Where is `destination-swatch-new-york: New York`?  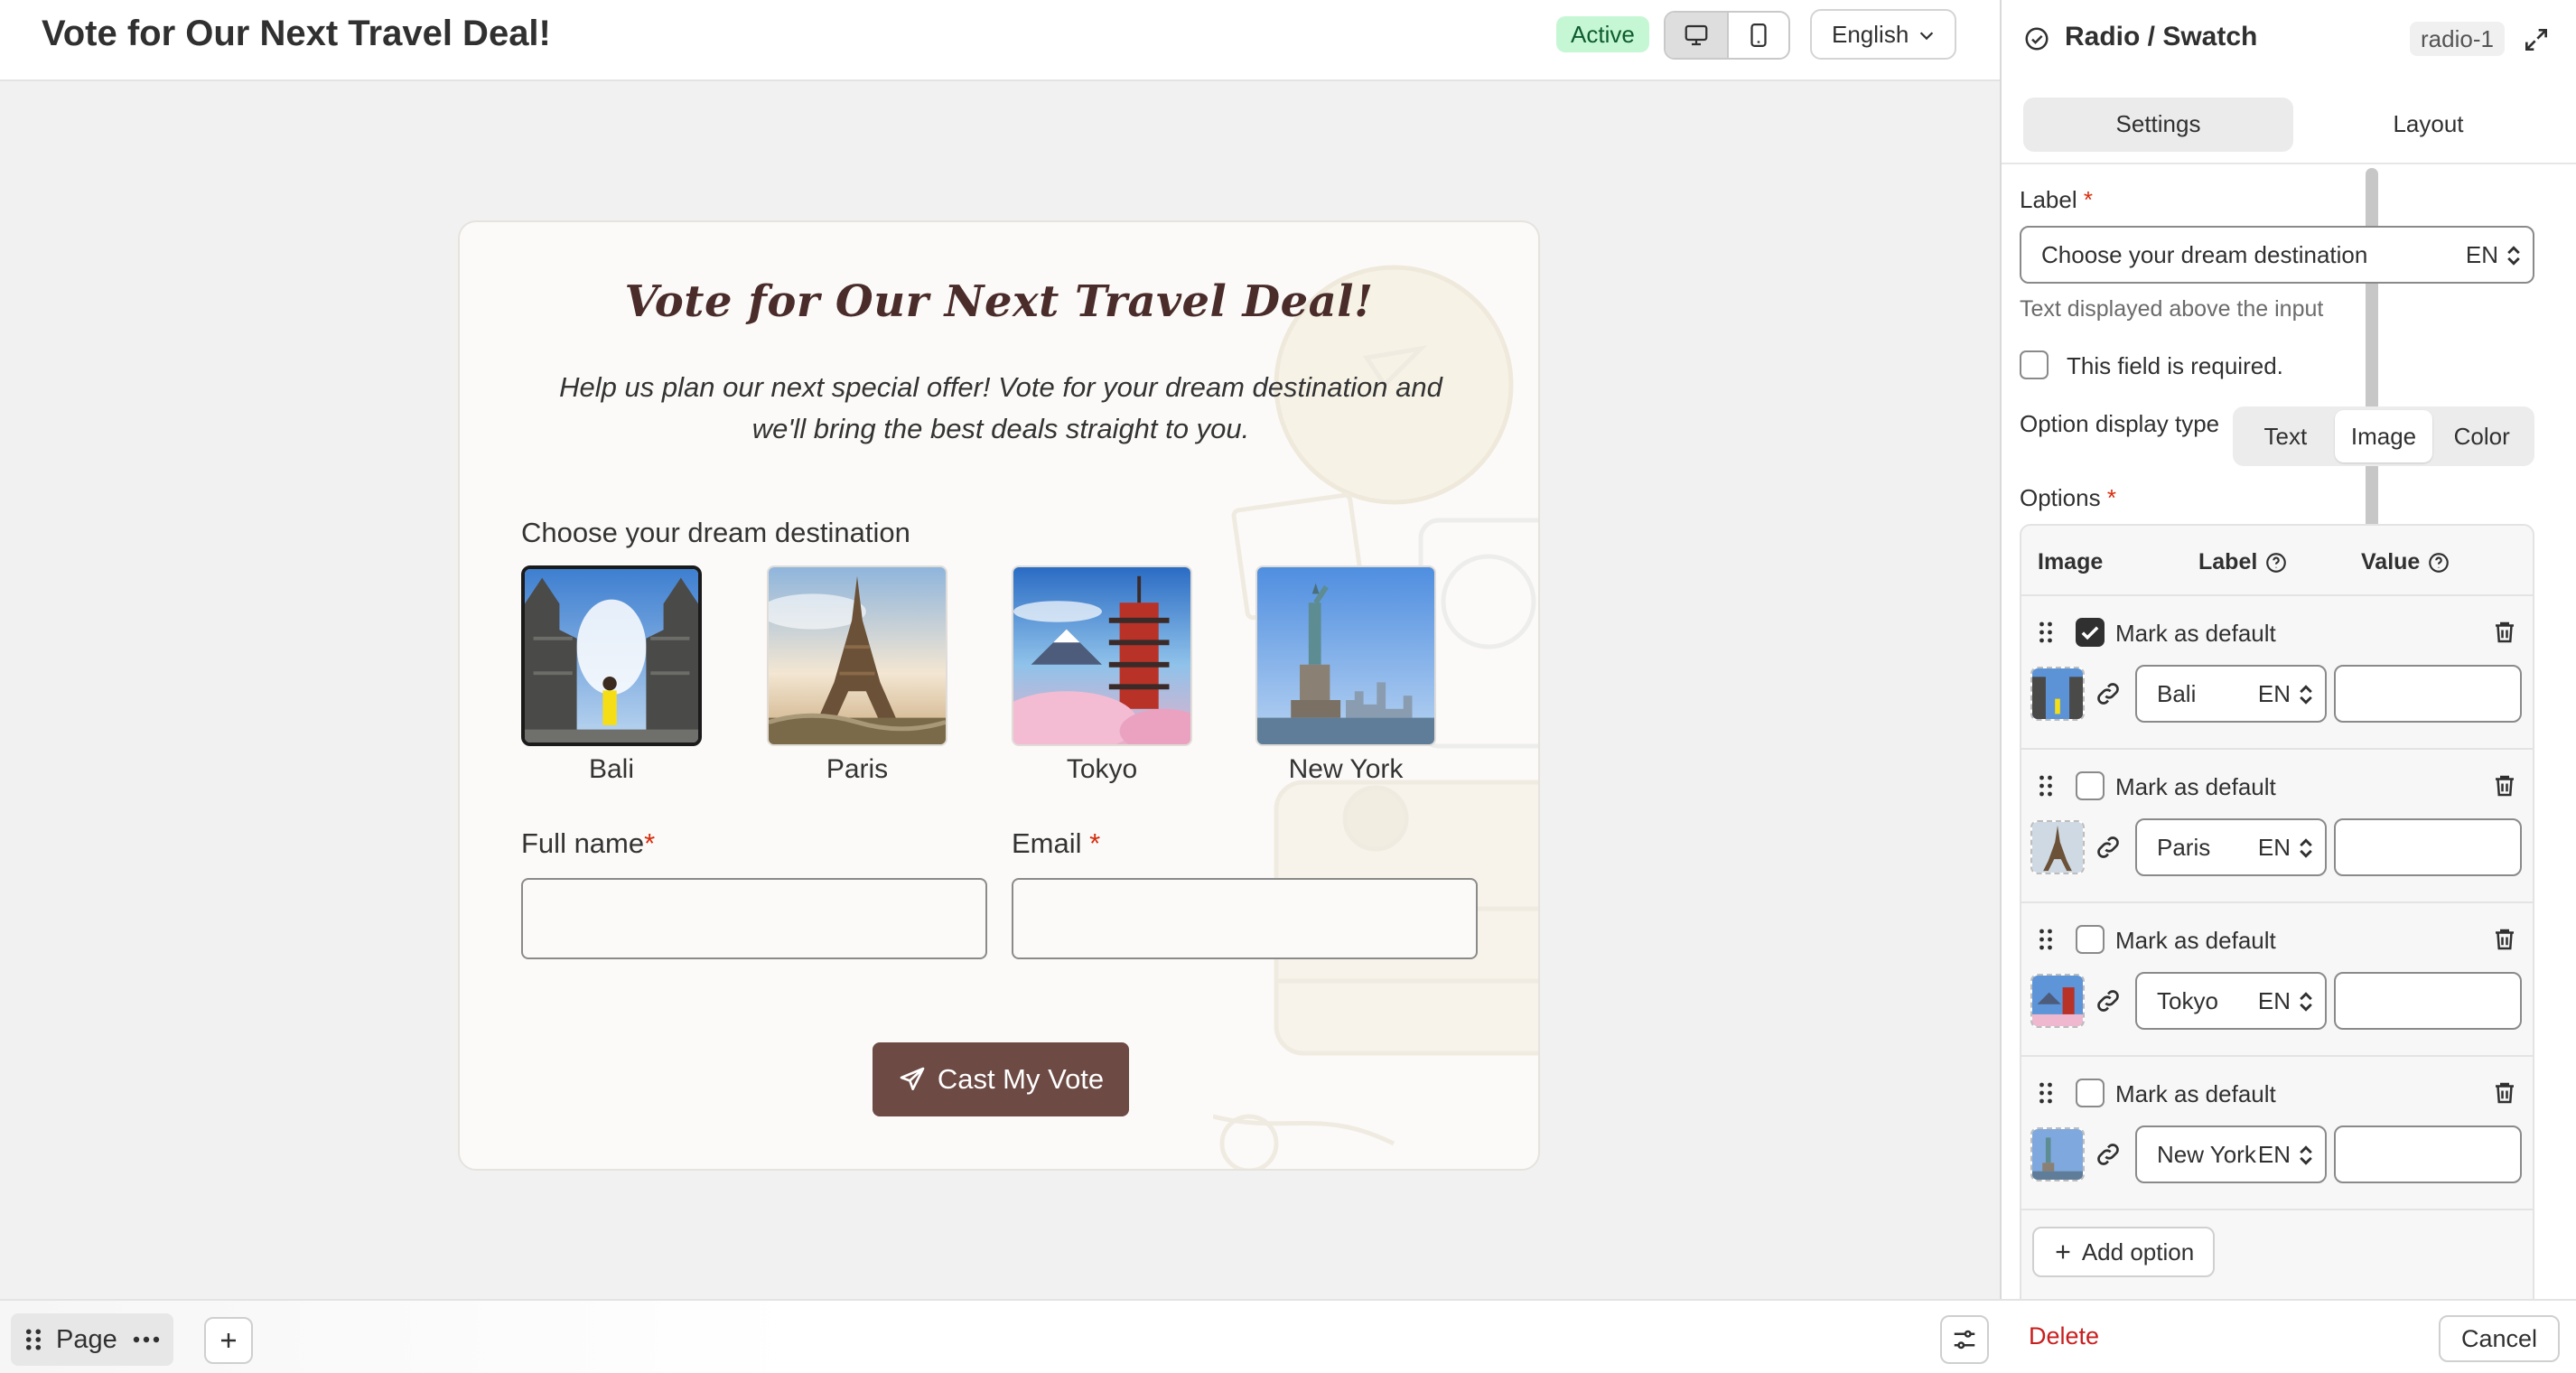 destination-swatch-new-york: New York is located at coordinates (1345, 675).